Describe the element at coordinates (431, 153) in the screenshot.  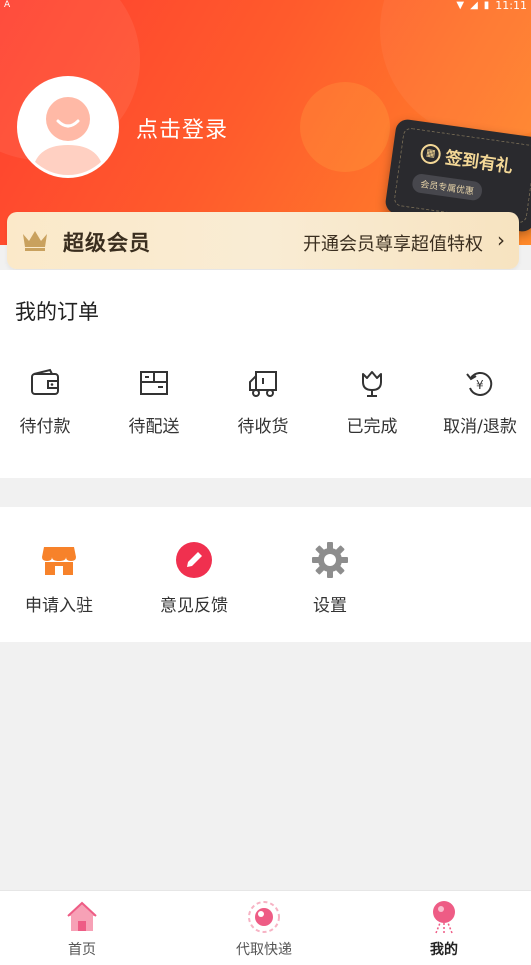
I see `gift-icon: ▦` at that location.